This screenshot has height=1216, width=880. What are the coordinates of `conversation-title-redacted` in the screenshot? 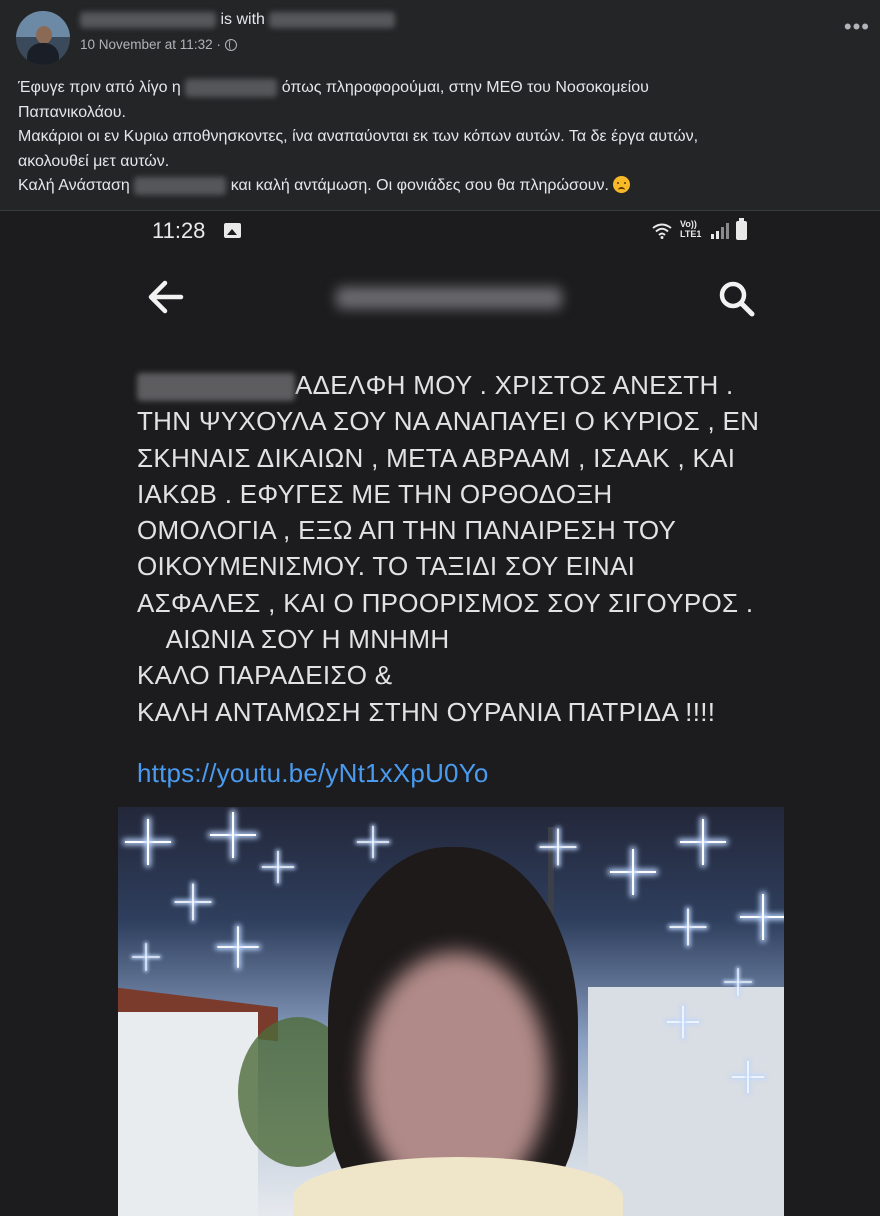 It's located at (449, 298).